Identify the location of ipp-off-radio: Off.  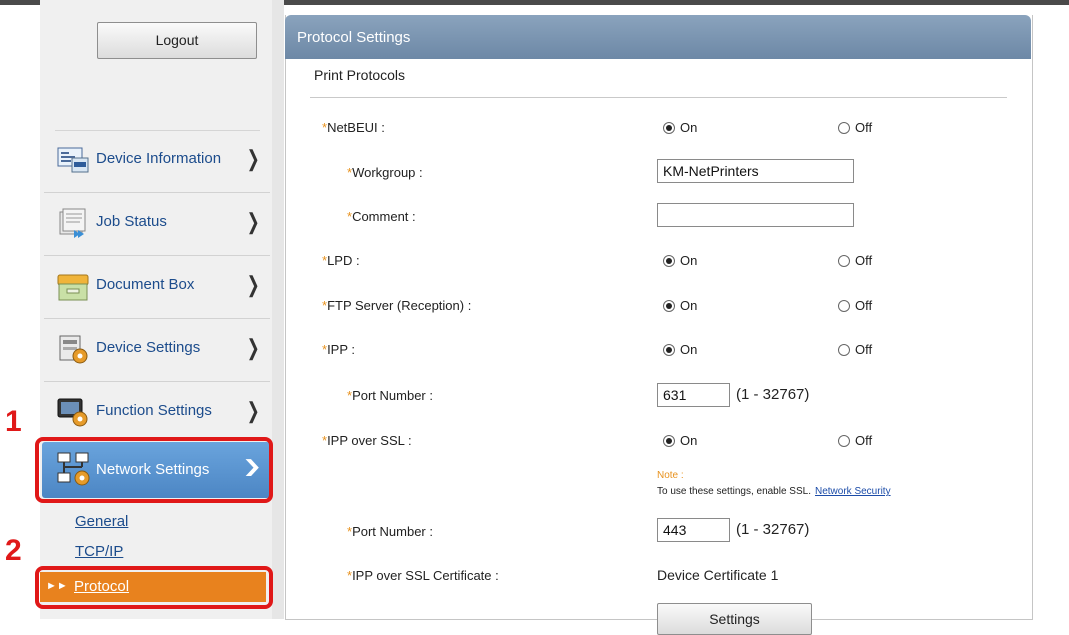
(855, 349).